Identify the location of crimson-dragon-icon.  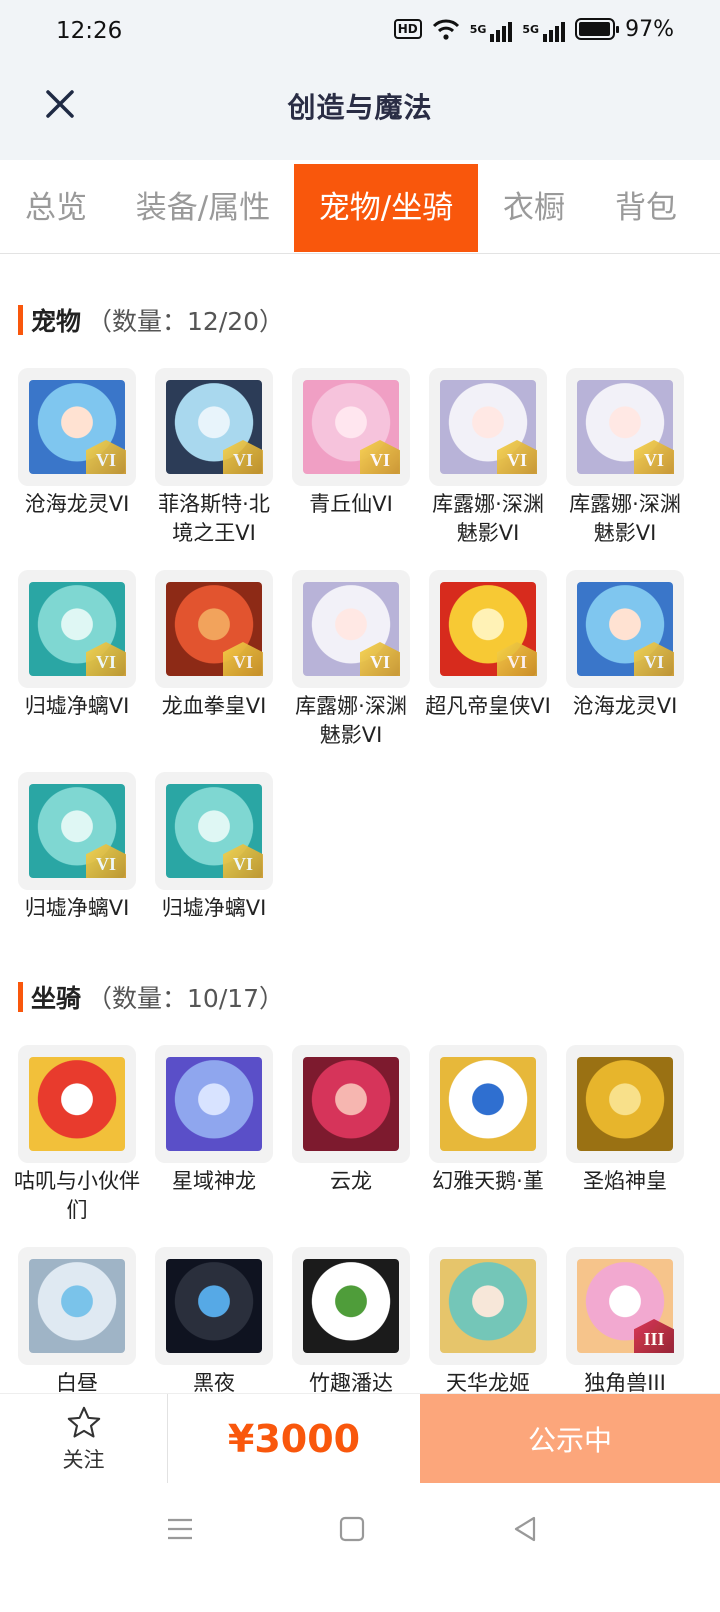
(351, 1104).